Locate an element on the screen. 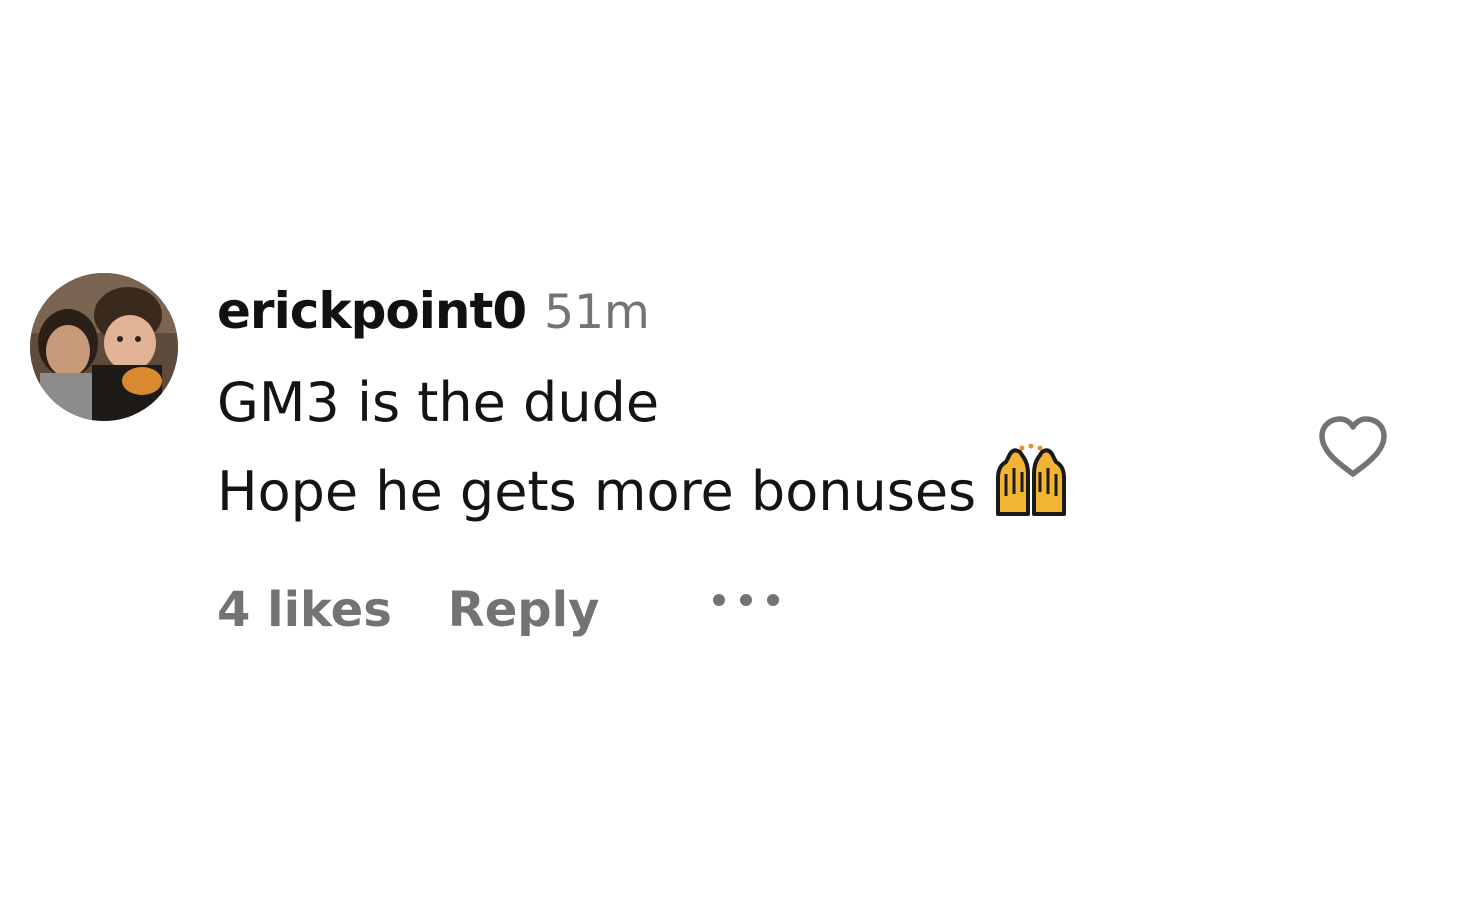  comment-timestamp: 51m is located at coordinates (597, 312).